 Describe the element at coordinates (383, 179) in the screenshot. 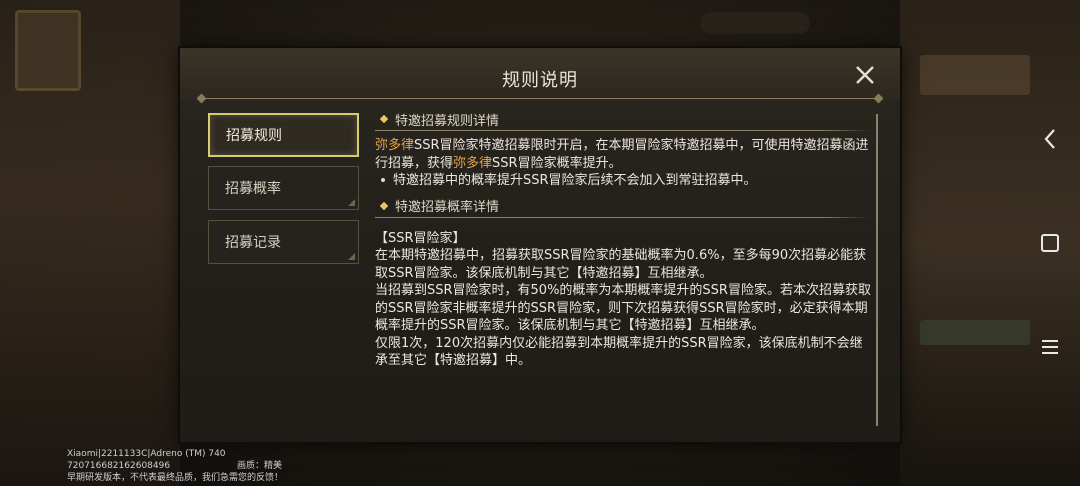

I see `bullet-dot` at that location.